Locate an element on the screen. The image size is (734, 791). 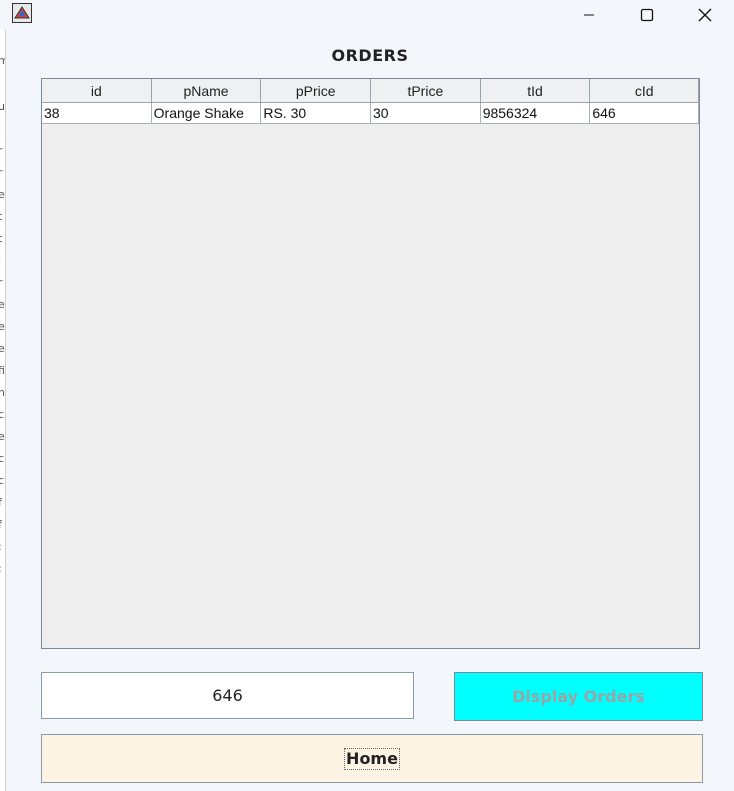
table-cell: RS. 30 is located at coordinates (316, 113).